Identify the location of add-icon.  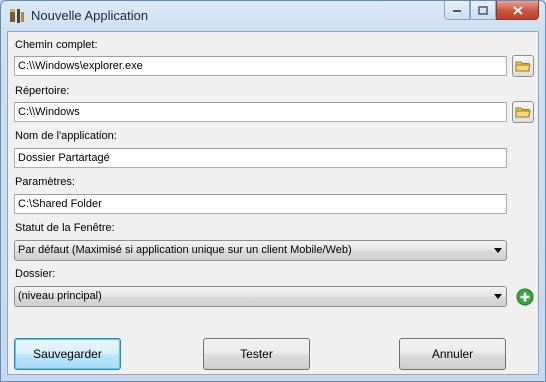
(525, 297).